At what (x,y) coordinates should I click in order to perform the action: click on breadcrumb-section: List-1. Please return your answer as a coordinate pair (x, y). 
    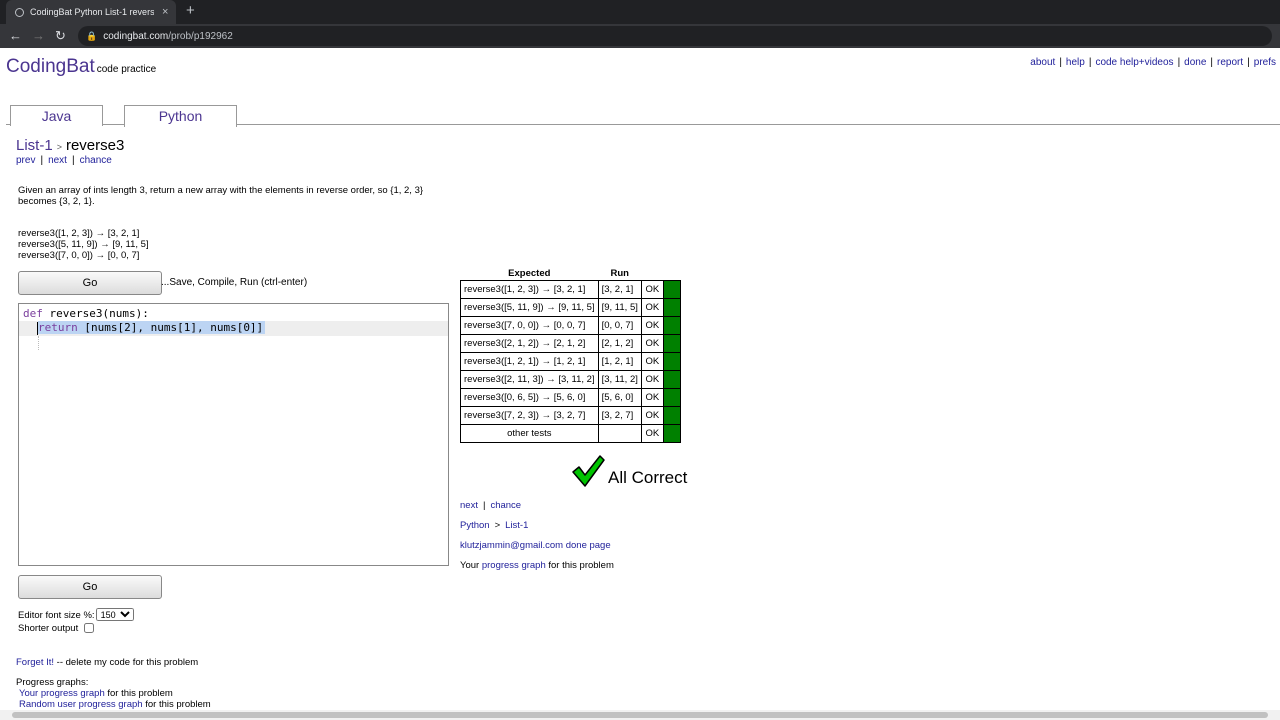
    Looking at the image, I should click on (34, 145).